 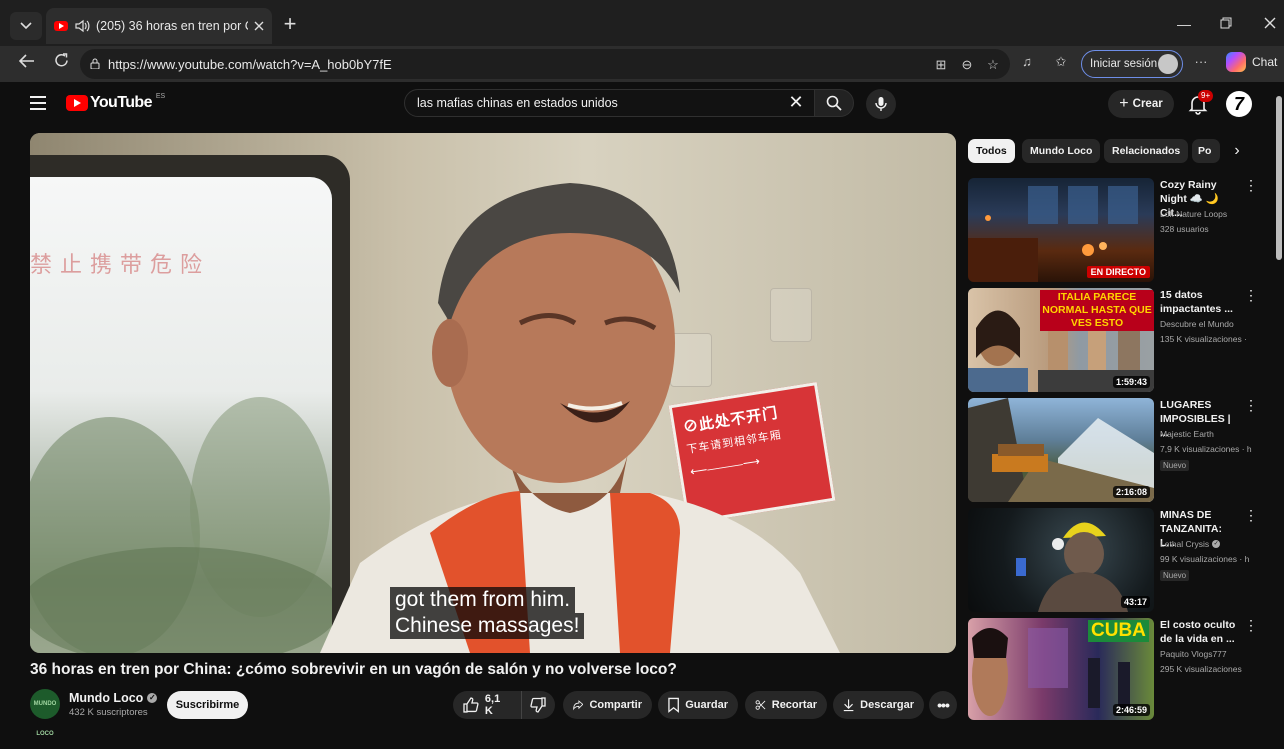 What do you see at coordinates (1206, 151) in the screenshot?
I see `chip-partial: Po` at bounding box center [1206, 151].